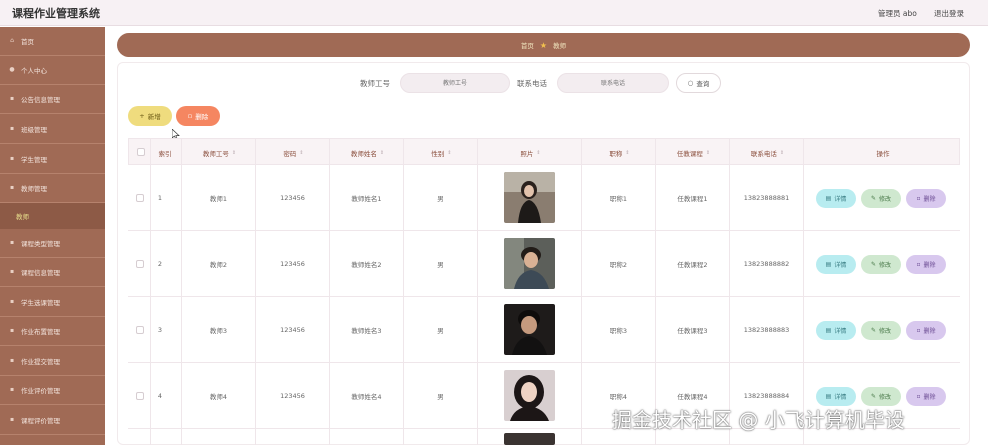 The width and height of the screenshot is (988, 445). What do you see at coordinates (840, 265) in the screenshot?
I see `detail-label: 详情` at bounding box center [840, 265].